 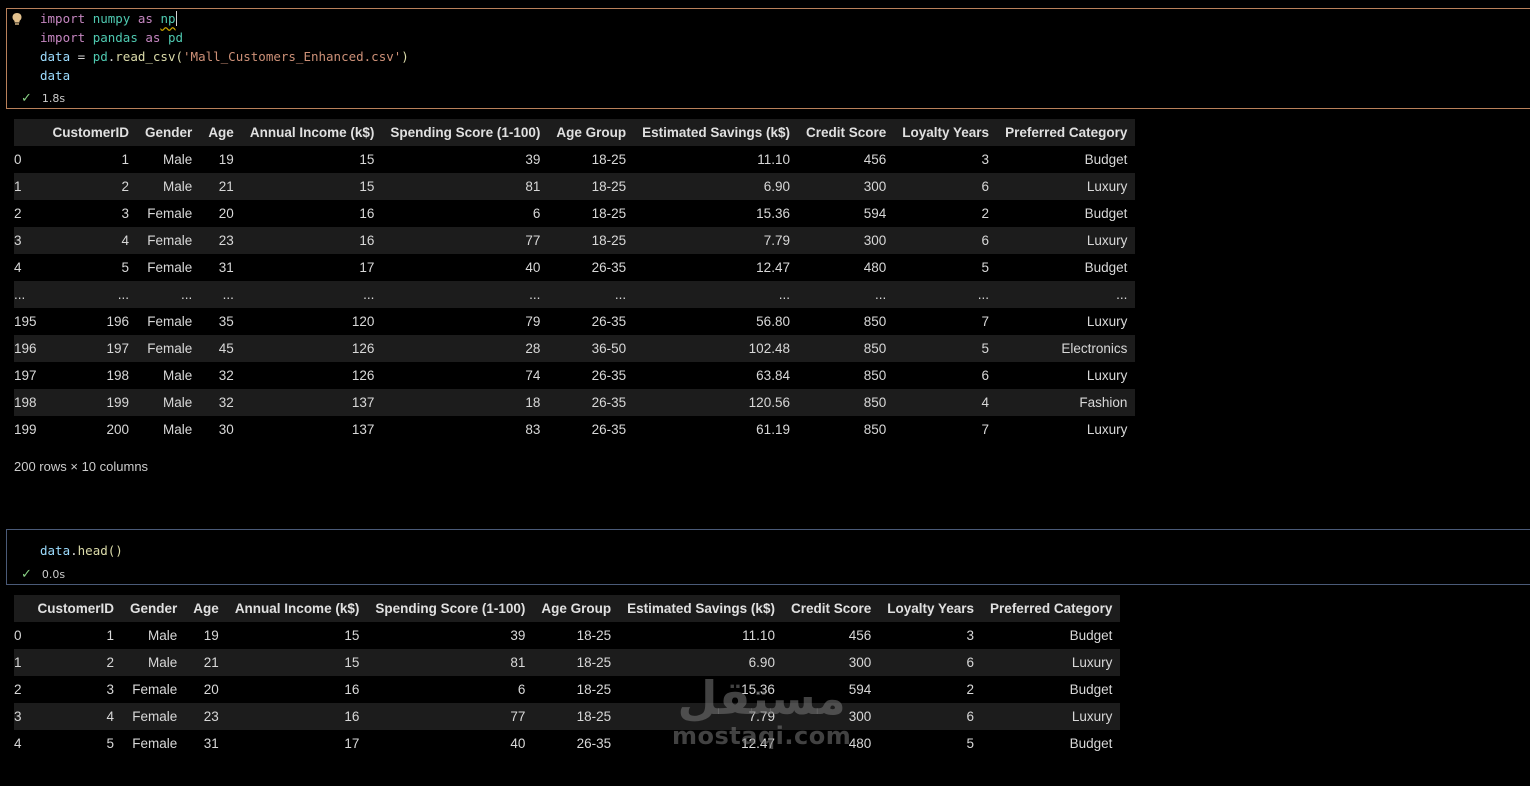 What do you see at coordinates (17, 18) in the screenshot?
I see `lightbulb-icon` at bounding box center [17, 18].